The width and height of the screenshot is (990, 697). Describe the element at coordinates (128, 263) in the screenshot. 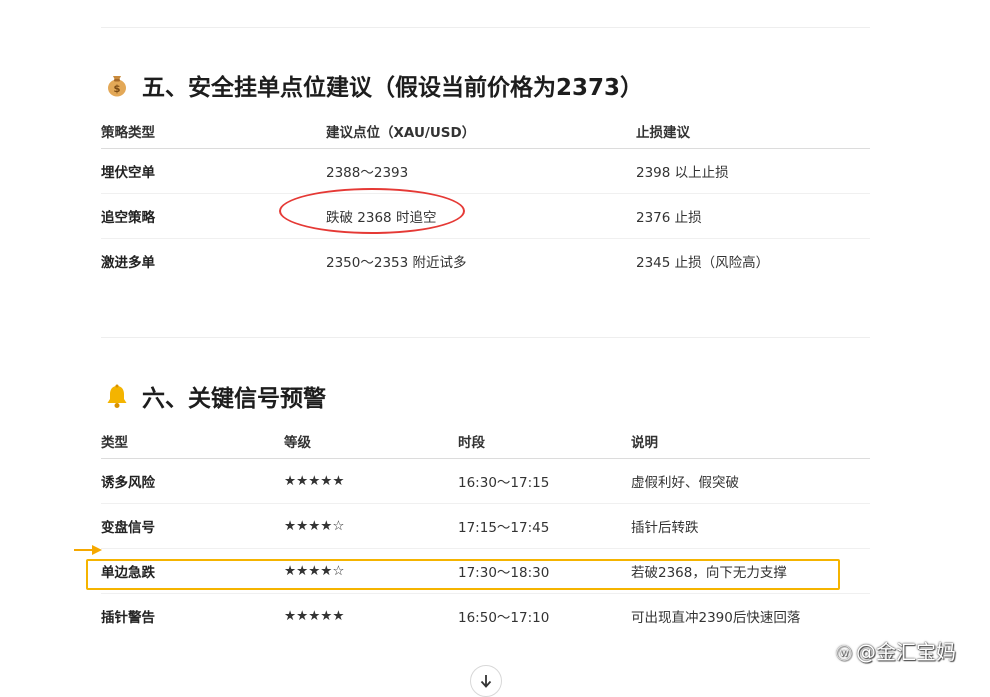

I see `strategy-type: 激进多单` at that location.